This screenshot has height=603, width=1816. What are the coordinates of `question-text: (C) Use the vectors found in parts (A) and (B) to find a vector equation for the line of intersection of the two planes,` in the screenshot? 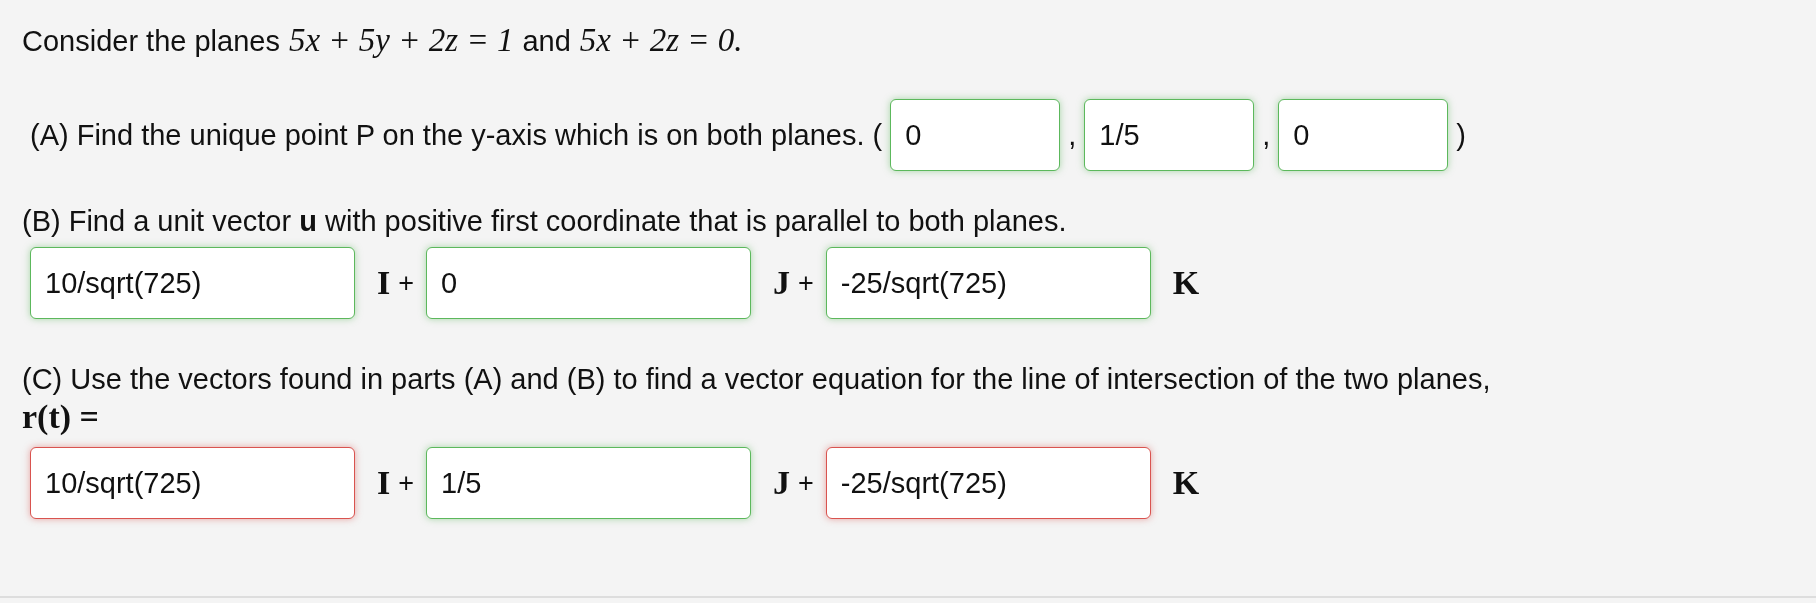 It's located at (757, 379).